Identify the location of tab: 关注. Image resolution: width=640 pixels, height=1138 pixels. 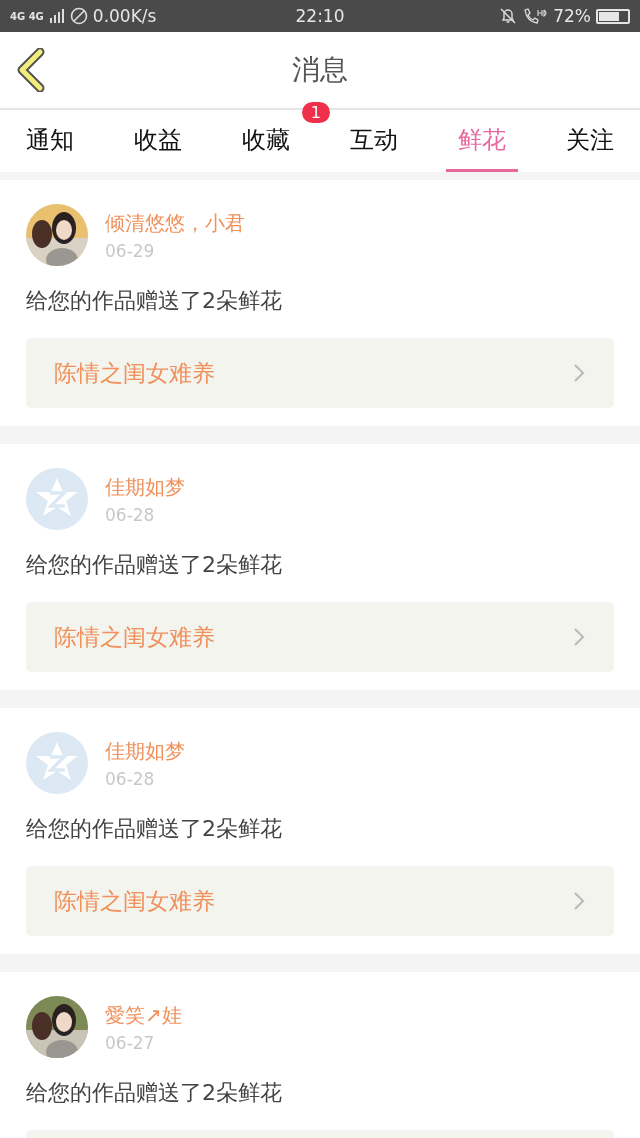
(590, 141).